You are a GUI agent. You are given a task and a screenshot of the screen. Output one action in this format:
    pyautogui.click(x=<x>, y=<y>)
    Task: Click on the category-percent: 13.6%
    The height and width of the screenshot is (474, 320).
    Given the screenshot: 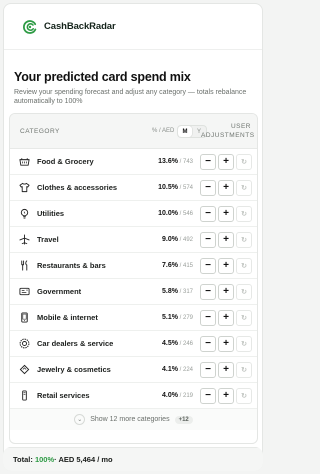 What is the action you would take?
    pyautogui.click(x=168, y=161)
    